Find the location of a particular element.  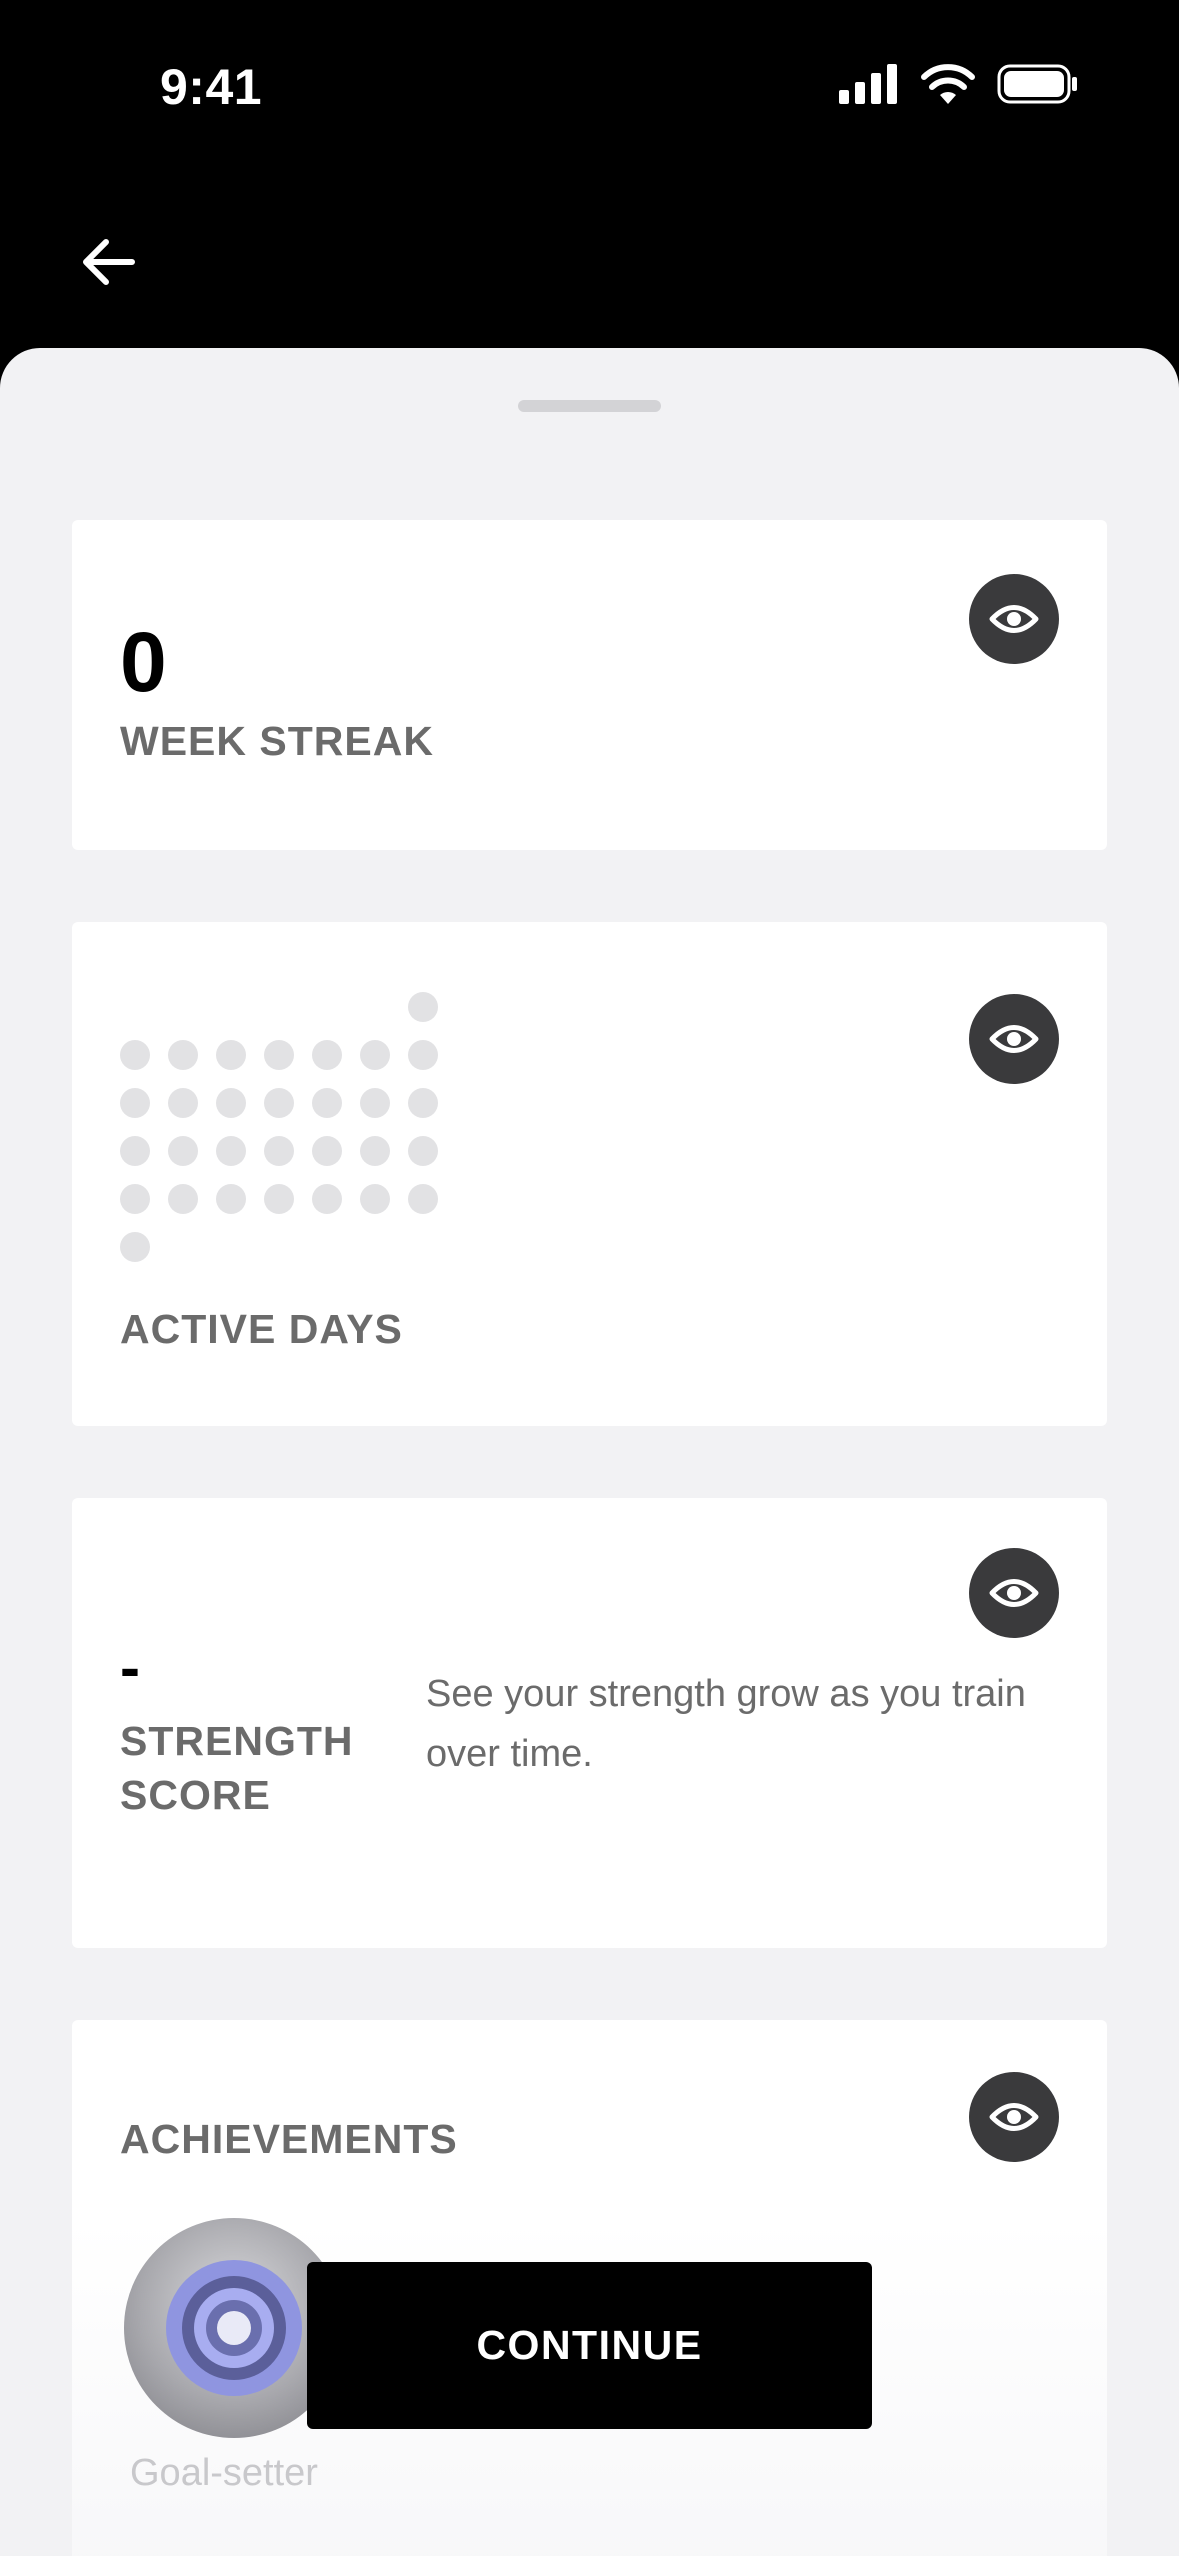

strength-value: - is located at coordinates (130, 1667).